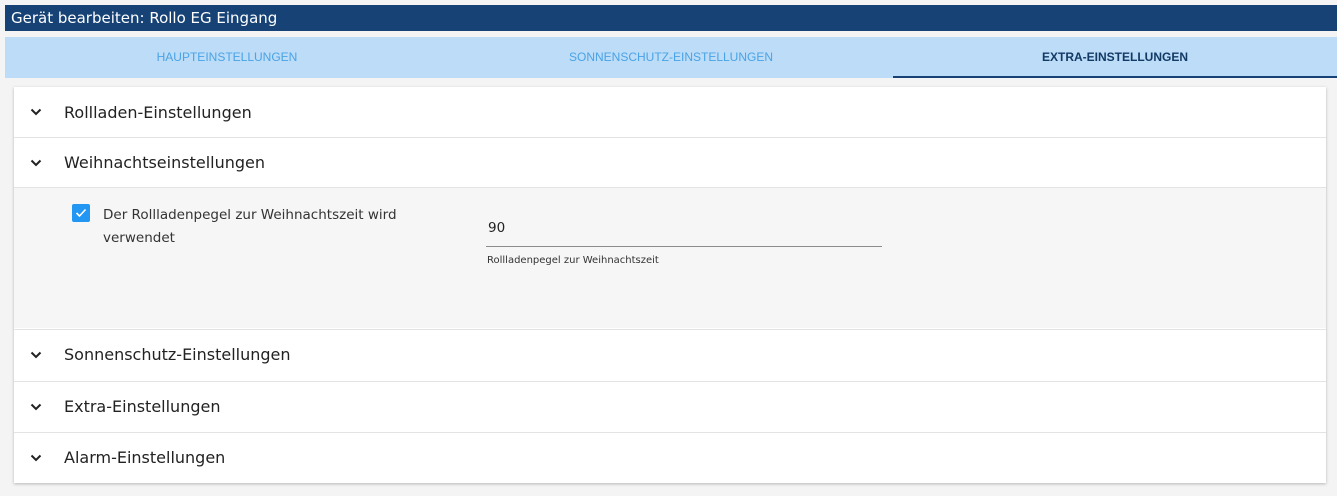 The width and height of the screenshot is (1337, 496). What do you see at coordinates (670, 162) in the screenshot?
I see `section-weihnachtseinstellungen: Weihnachtseinstellungen` at bounding box center [670, 162].